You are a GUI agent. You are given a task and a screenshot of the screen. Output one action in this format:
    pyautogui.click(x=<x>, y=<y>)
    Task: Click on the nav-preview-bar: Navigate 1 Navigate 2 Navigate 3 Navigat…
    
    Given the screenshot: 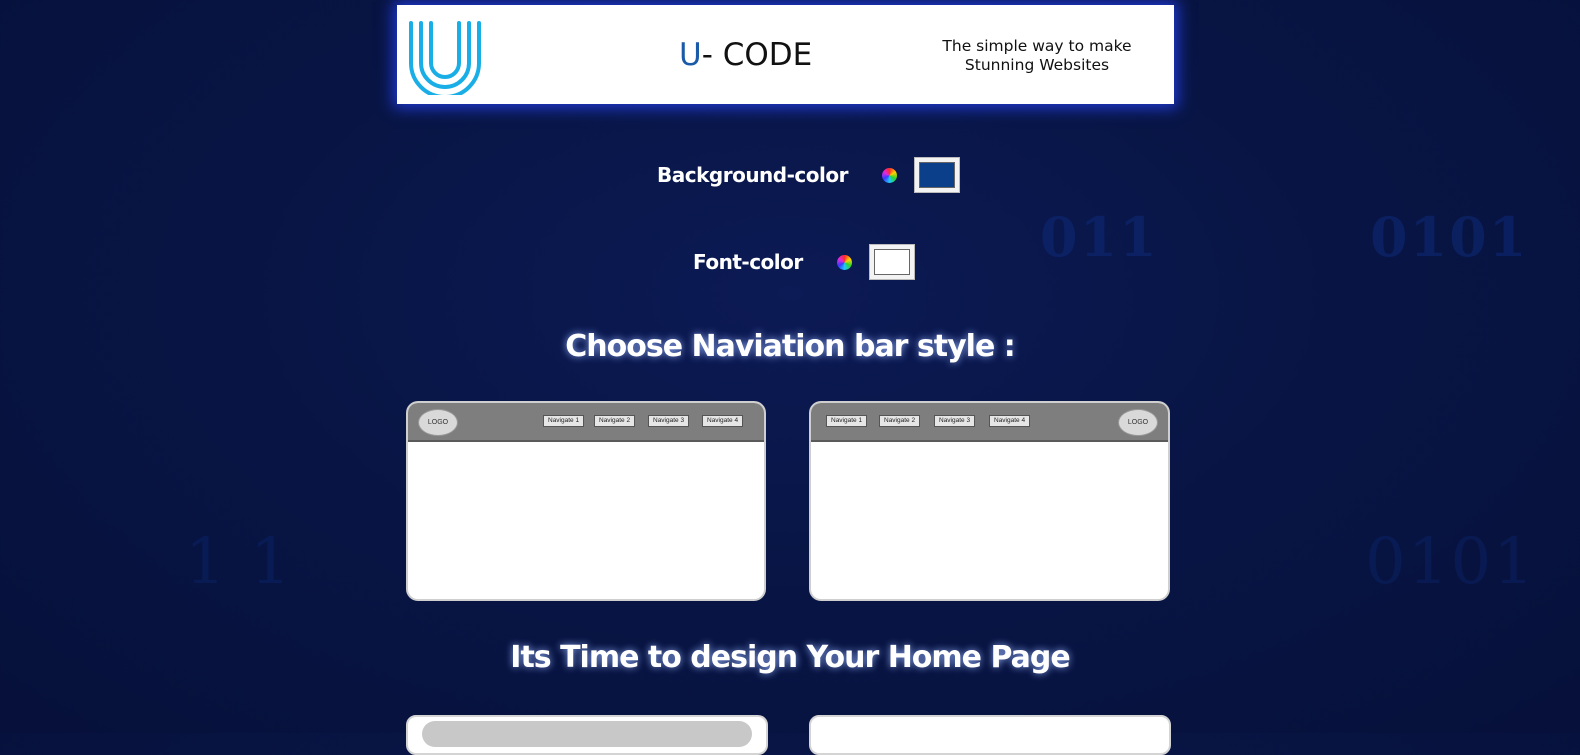 What is the action you would take?
    pyautogui.click(x=989, y=422)
    